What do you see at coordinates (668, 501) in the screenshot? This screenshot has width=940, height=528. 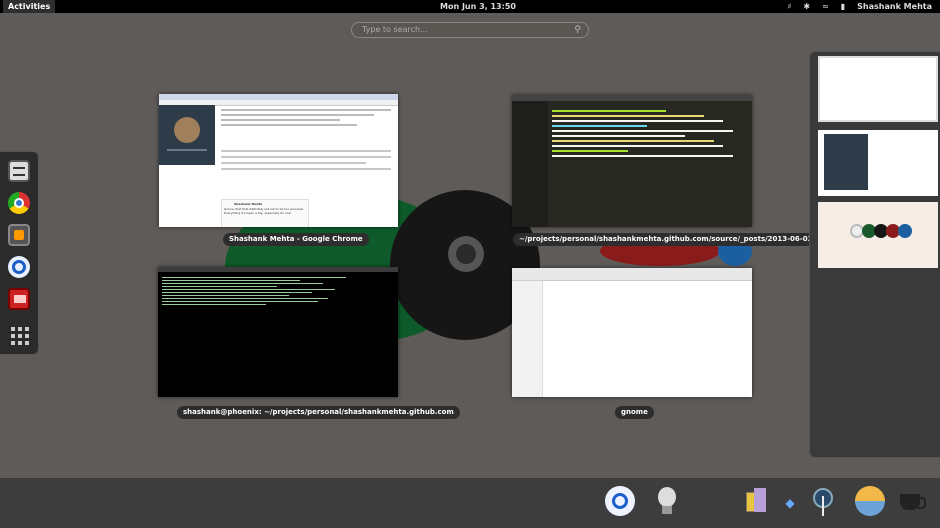 I see `lightbulb-icon` at bounding box center [668, 501].